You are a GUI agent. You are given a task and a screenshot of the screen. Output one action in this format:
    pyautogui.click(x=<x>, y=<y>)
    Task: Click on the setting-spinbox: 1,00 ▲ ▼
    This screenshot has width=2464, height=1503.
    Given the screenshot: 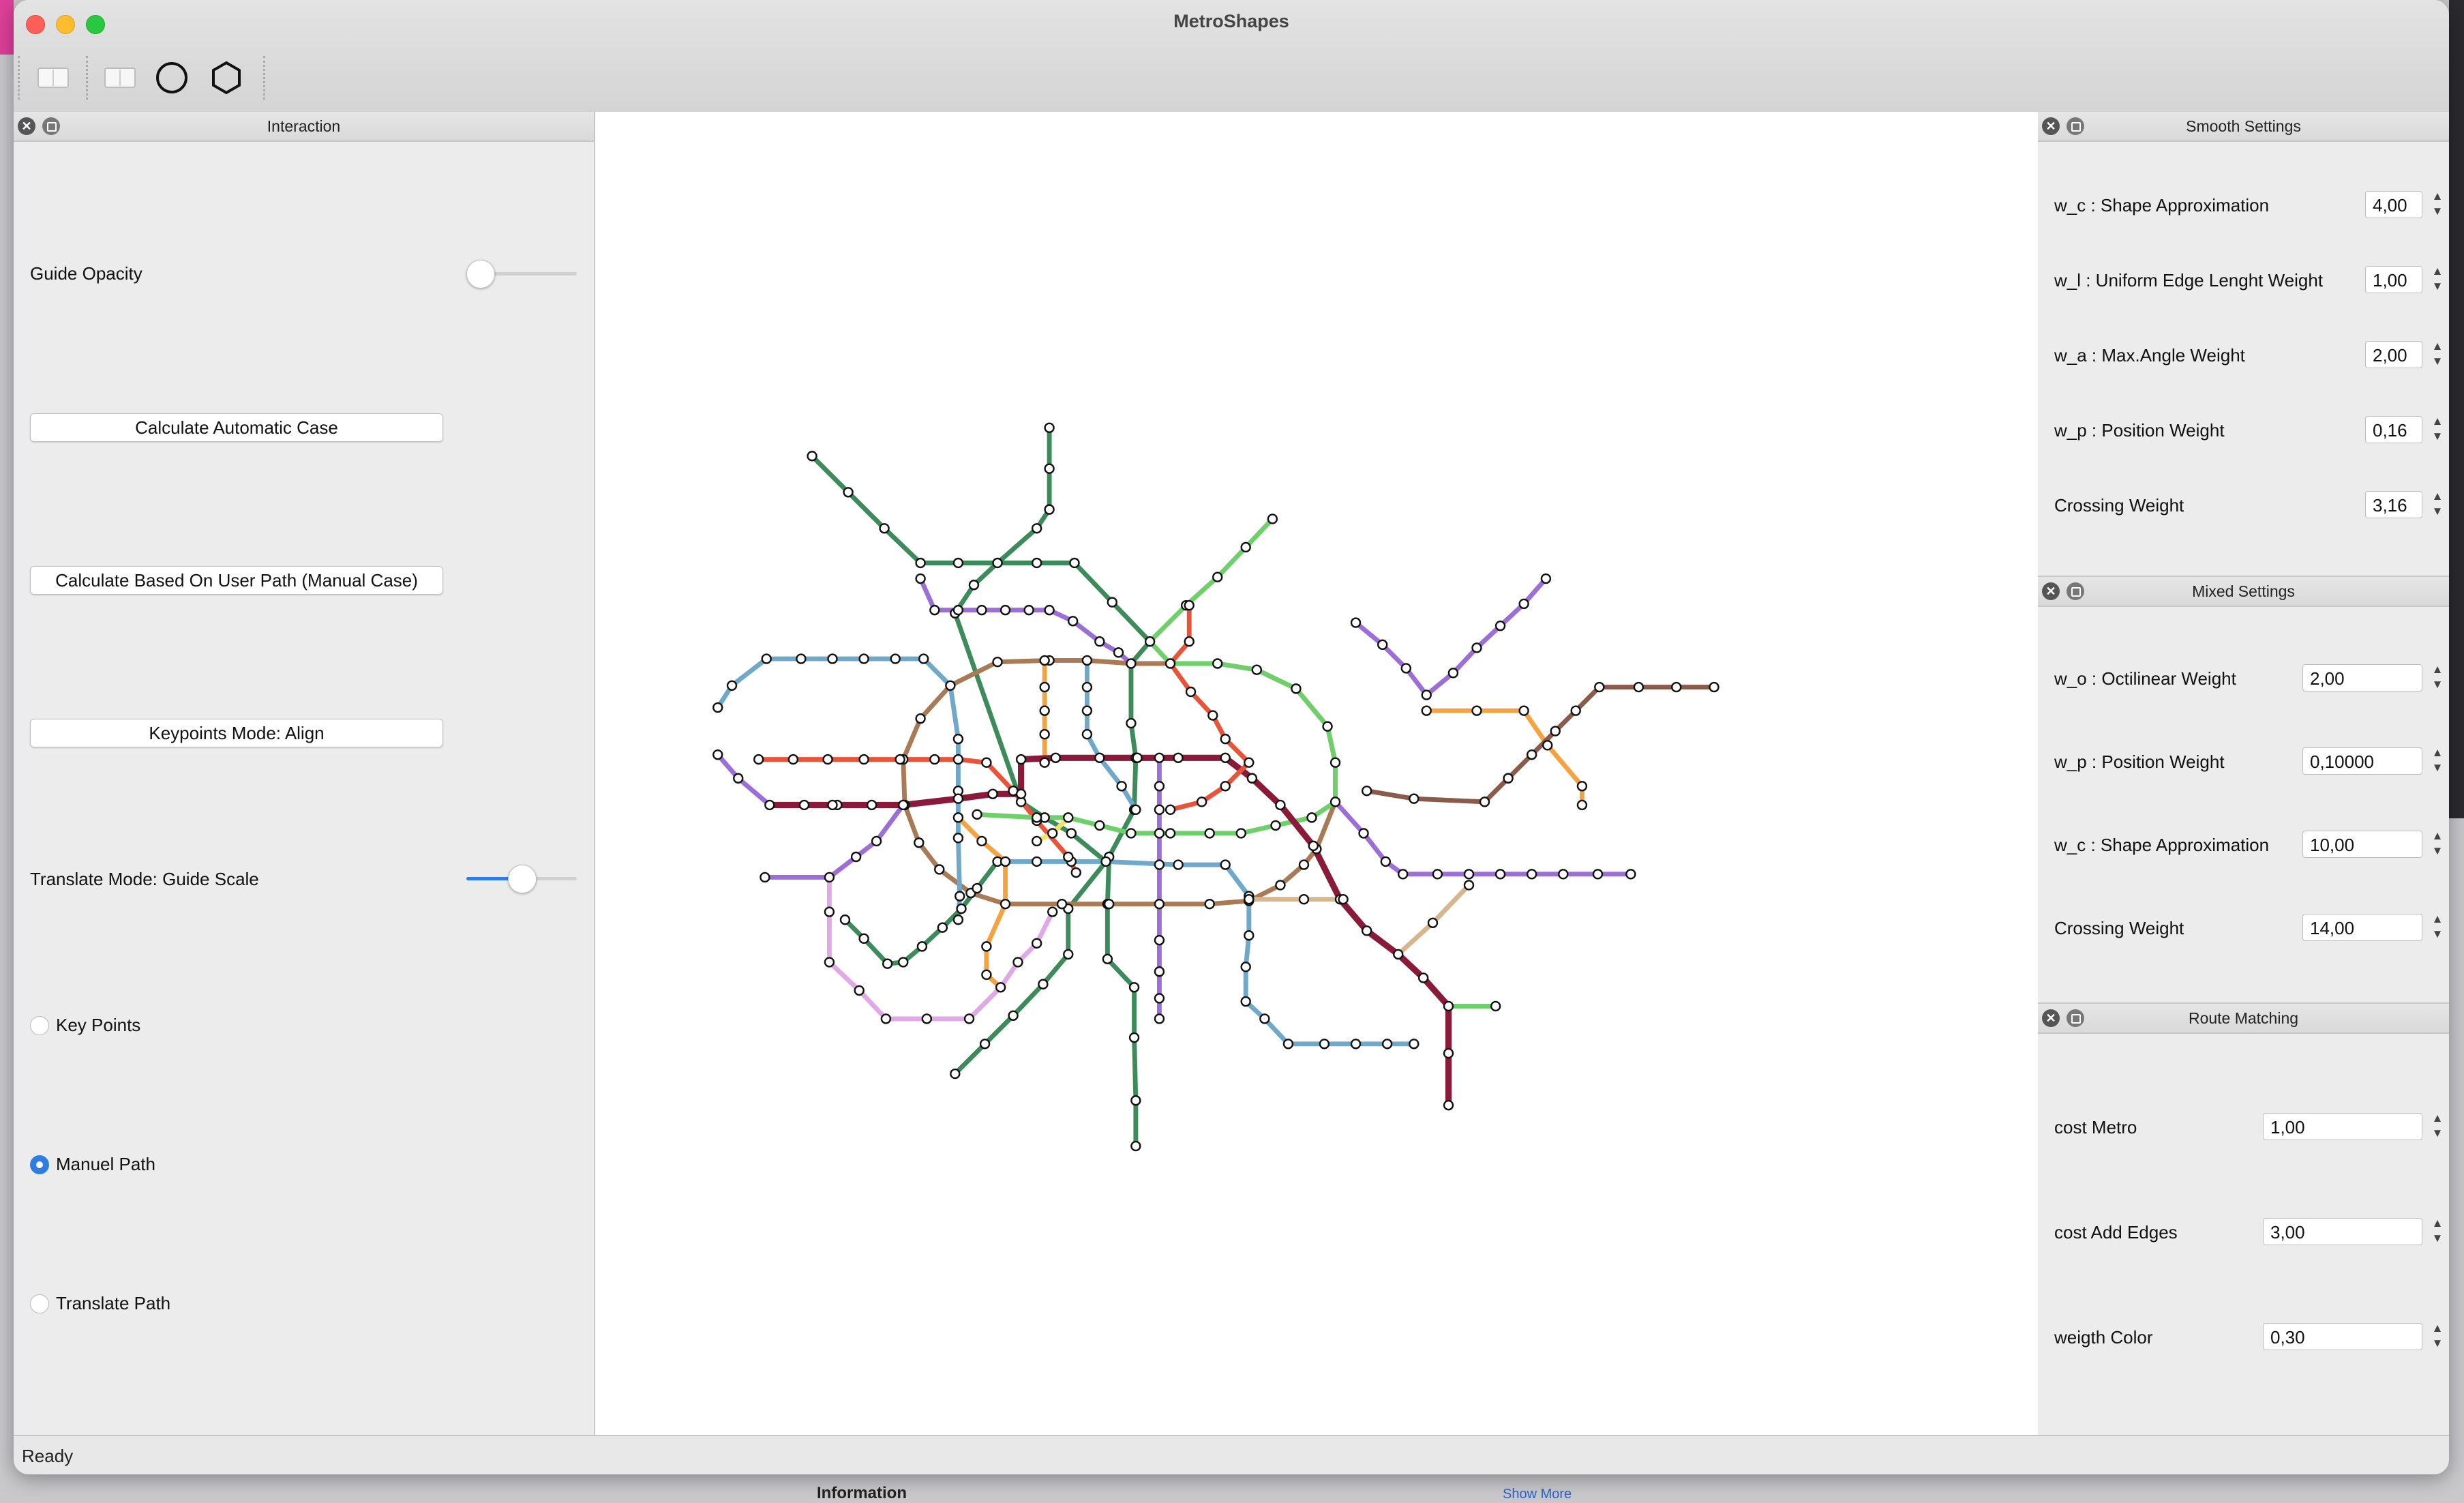 What is the action you would take?
    pyautogui.click(x=2353, y=1126)
    